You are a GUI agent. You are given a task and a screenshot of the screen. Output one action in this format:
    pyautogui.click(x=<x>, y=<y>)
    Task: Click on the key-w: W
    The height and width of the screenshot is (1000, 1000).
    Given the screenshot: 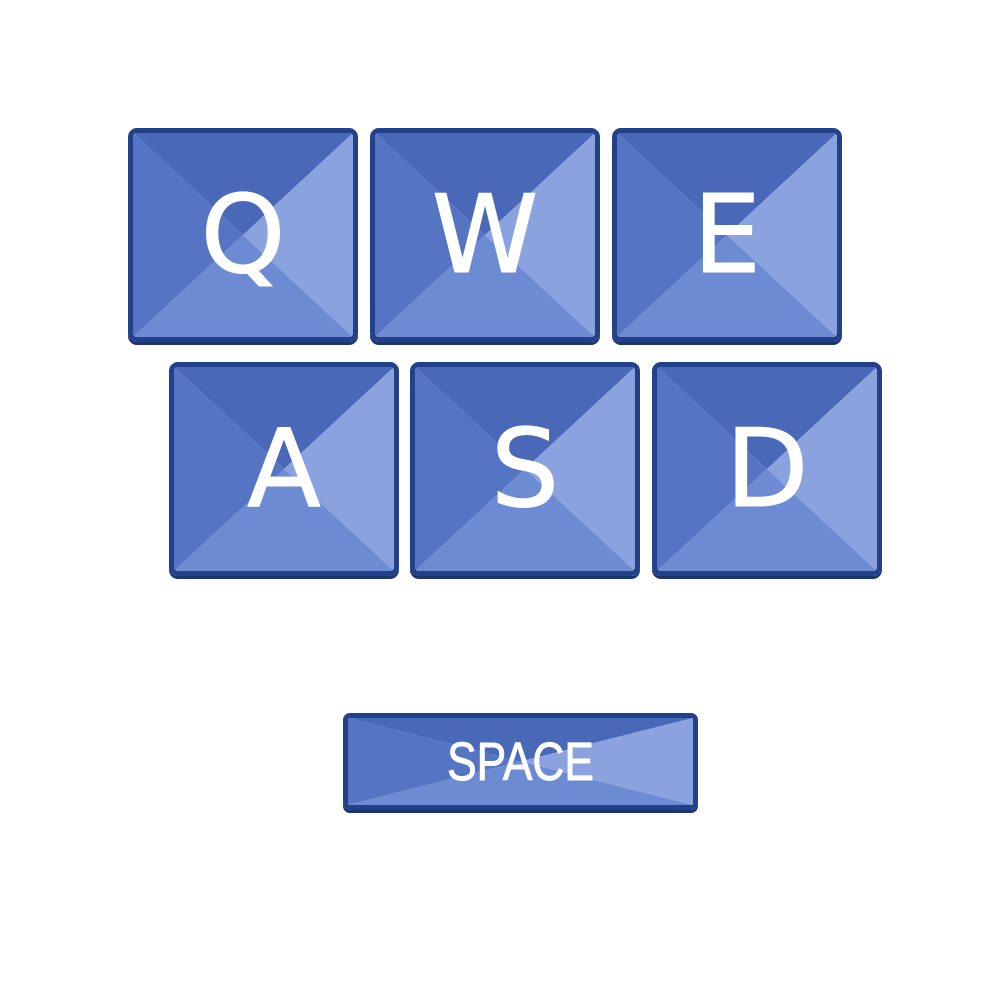 What is the action you would take?
    pyautogui.click(x=485, y=235)
    